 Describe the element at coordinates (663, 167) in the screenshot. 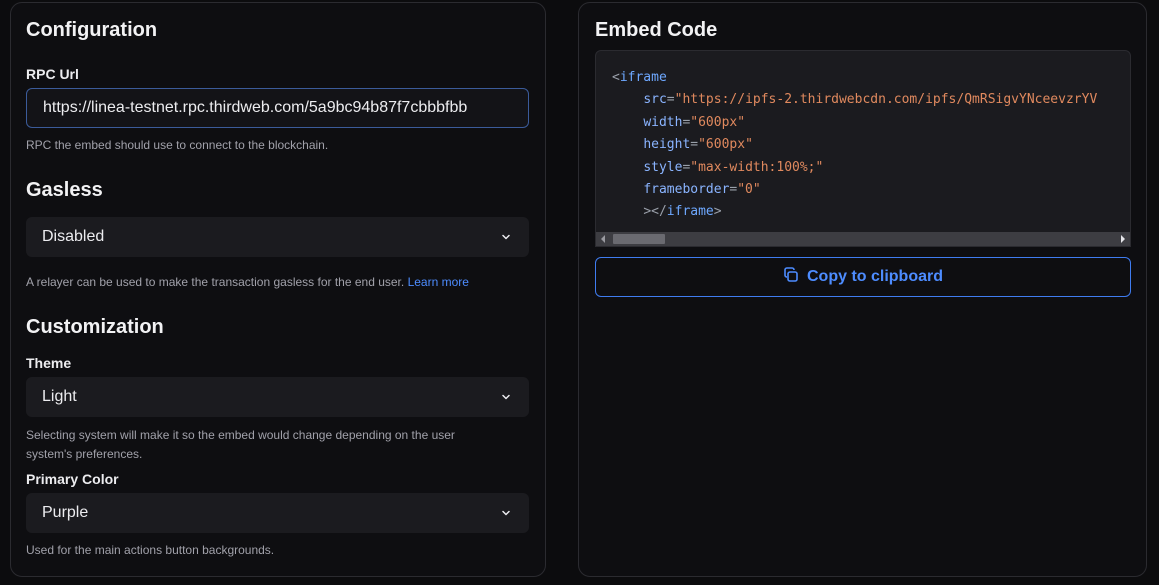

I see `code-attr-style: style` at that location.